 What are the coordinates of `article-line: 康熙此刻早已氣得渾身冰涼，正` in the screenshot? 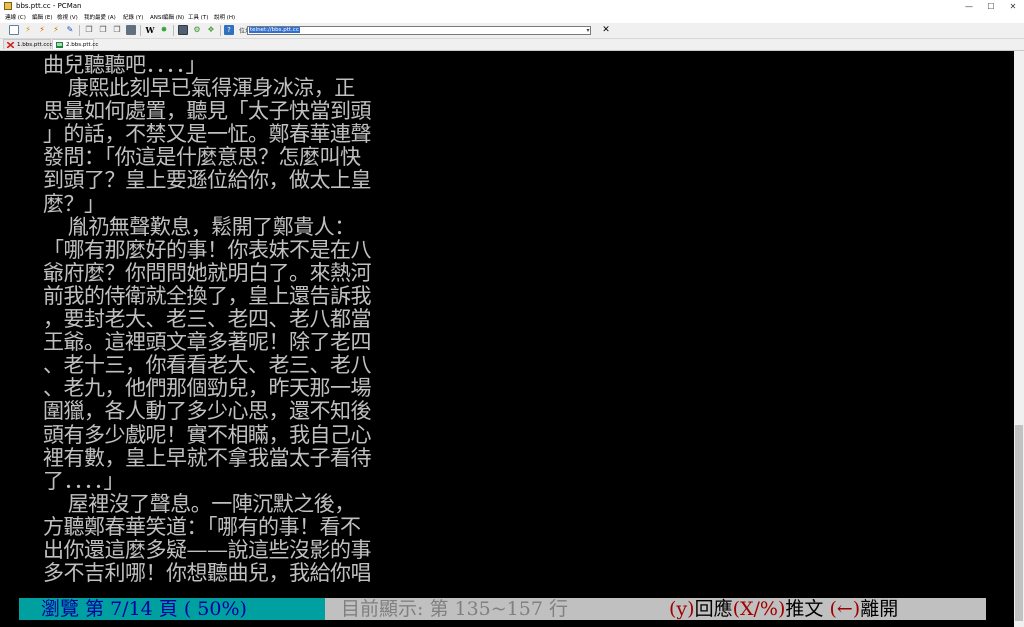 It's located at (199, 88).